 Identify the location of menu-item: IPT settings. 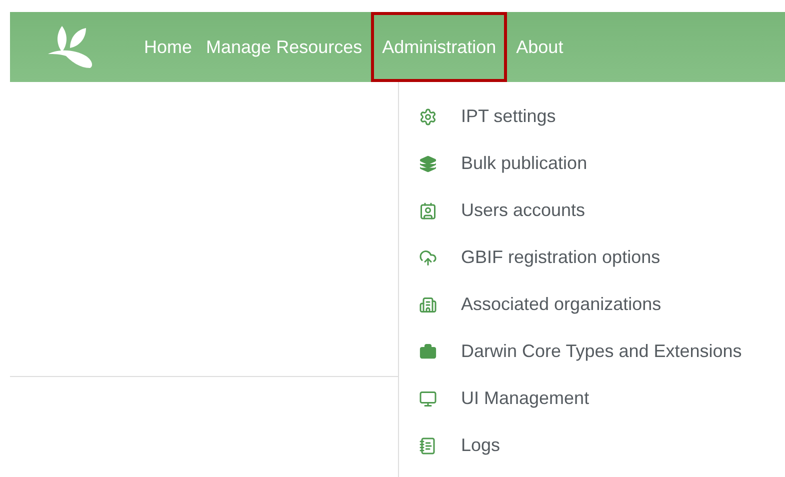
(580, 116).